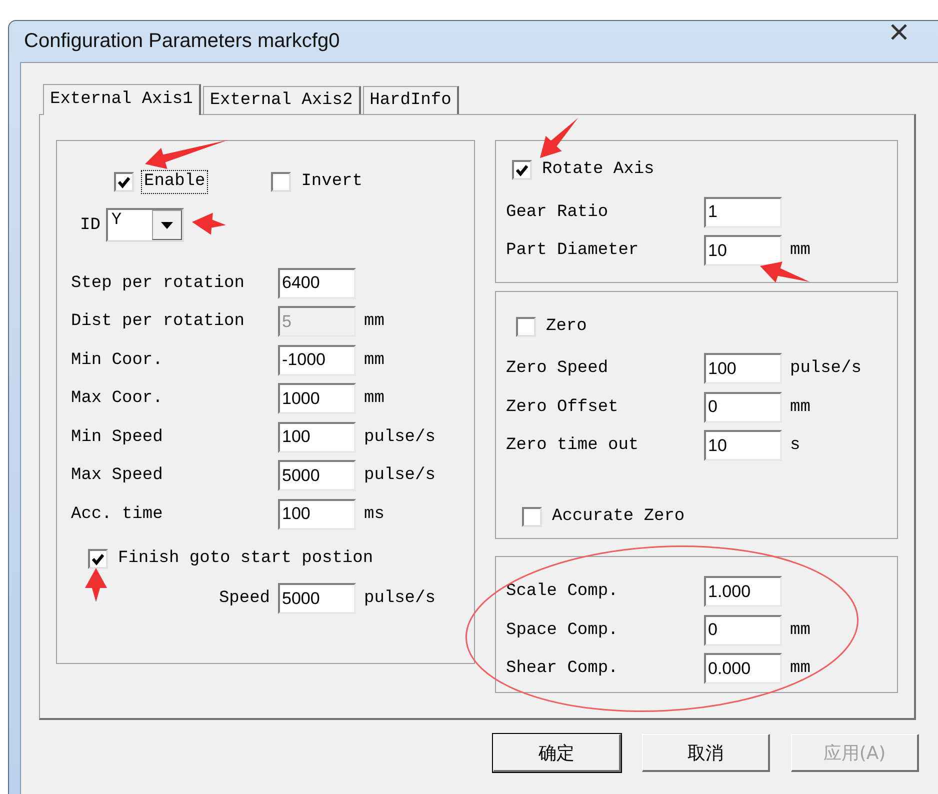 The image size is (938, 794). I want to click on checkbox-label: Finish goto start postion, so click(246, 559).